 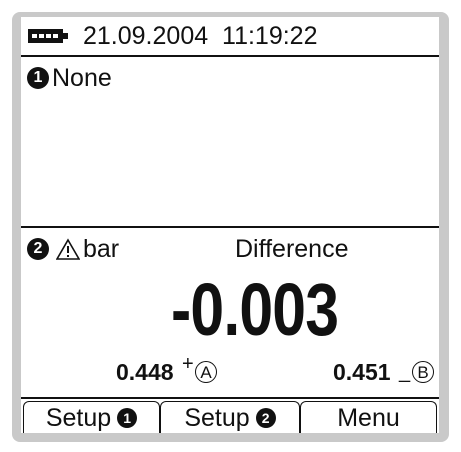 I want to click on input-b-reading: 0.451 _ B, so click(x=383, y=372).